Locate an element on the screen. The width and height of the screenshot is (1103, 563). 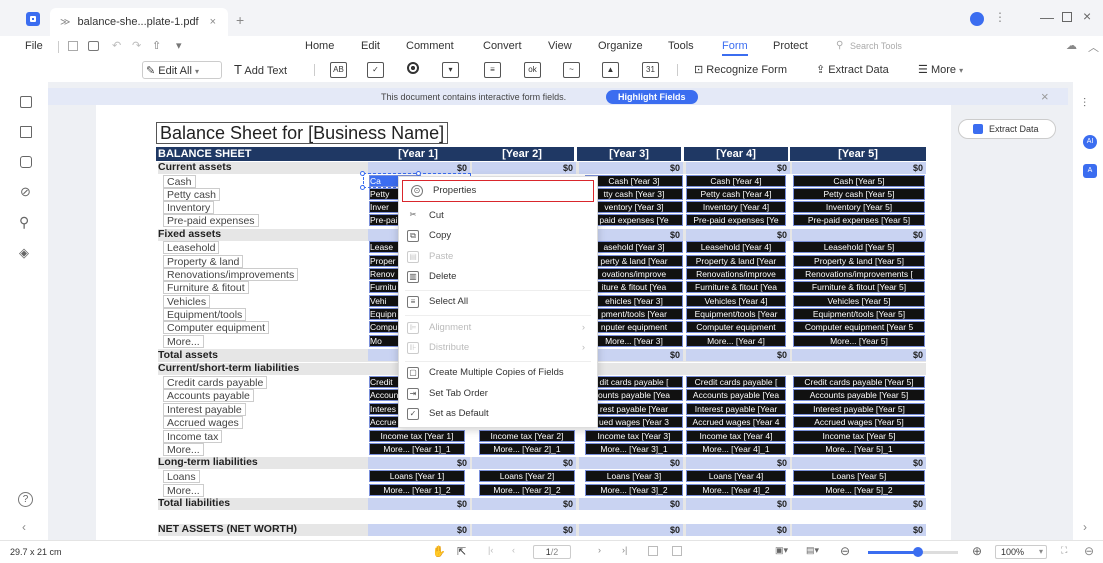
form-field-y4: Leasehold [Year 4] is located at coordinates (736, 247).